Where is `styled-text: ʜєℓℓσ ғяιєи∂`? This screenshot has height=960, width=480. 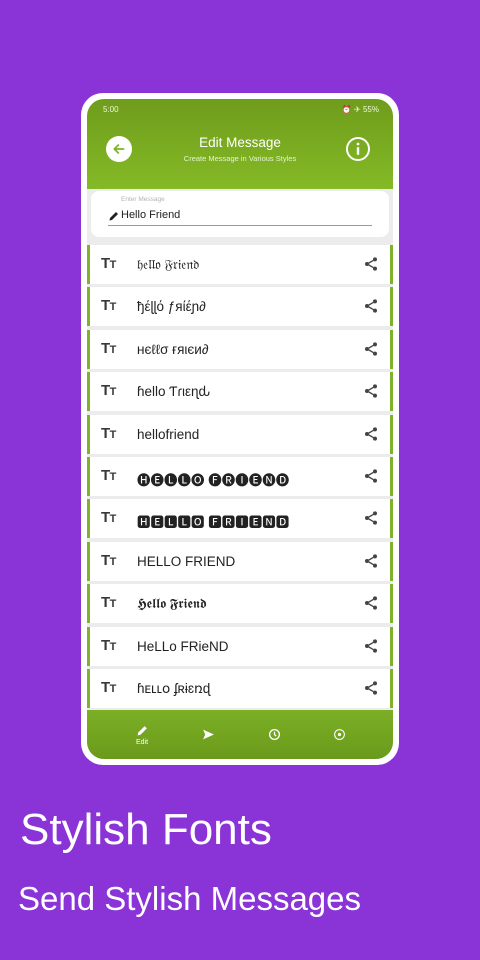 styled-text: ʜєℓℓσ ғяιєи∂ is located at coordinates (173, 349).